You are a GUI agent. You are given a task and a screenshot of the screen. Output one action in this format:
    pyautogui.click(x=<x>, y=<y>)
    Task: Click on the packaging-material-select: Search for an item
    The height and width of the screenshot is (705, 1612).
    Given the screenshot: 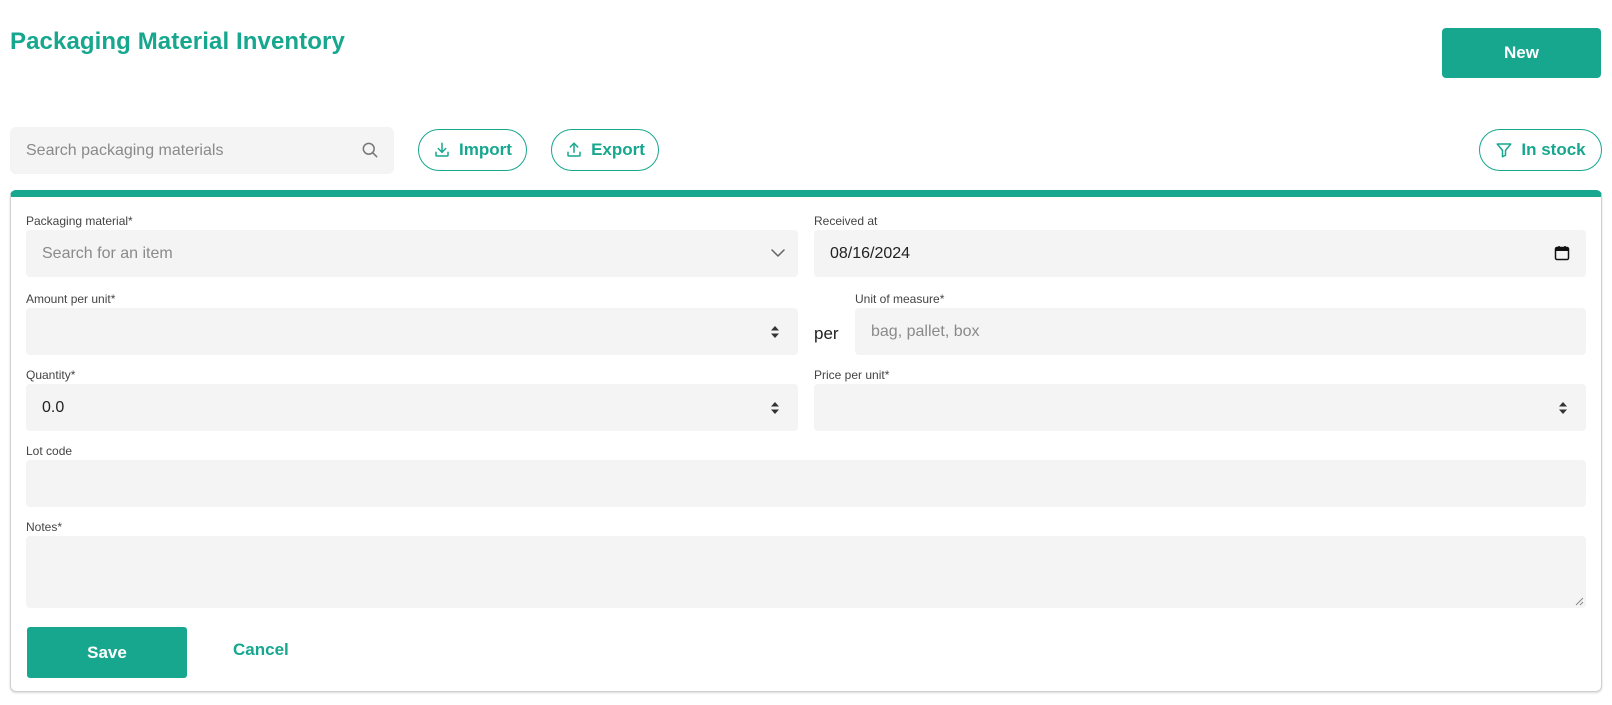 What is the action you would take?
    pyautogui.click(x=412, y=253)
    